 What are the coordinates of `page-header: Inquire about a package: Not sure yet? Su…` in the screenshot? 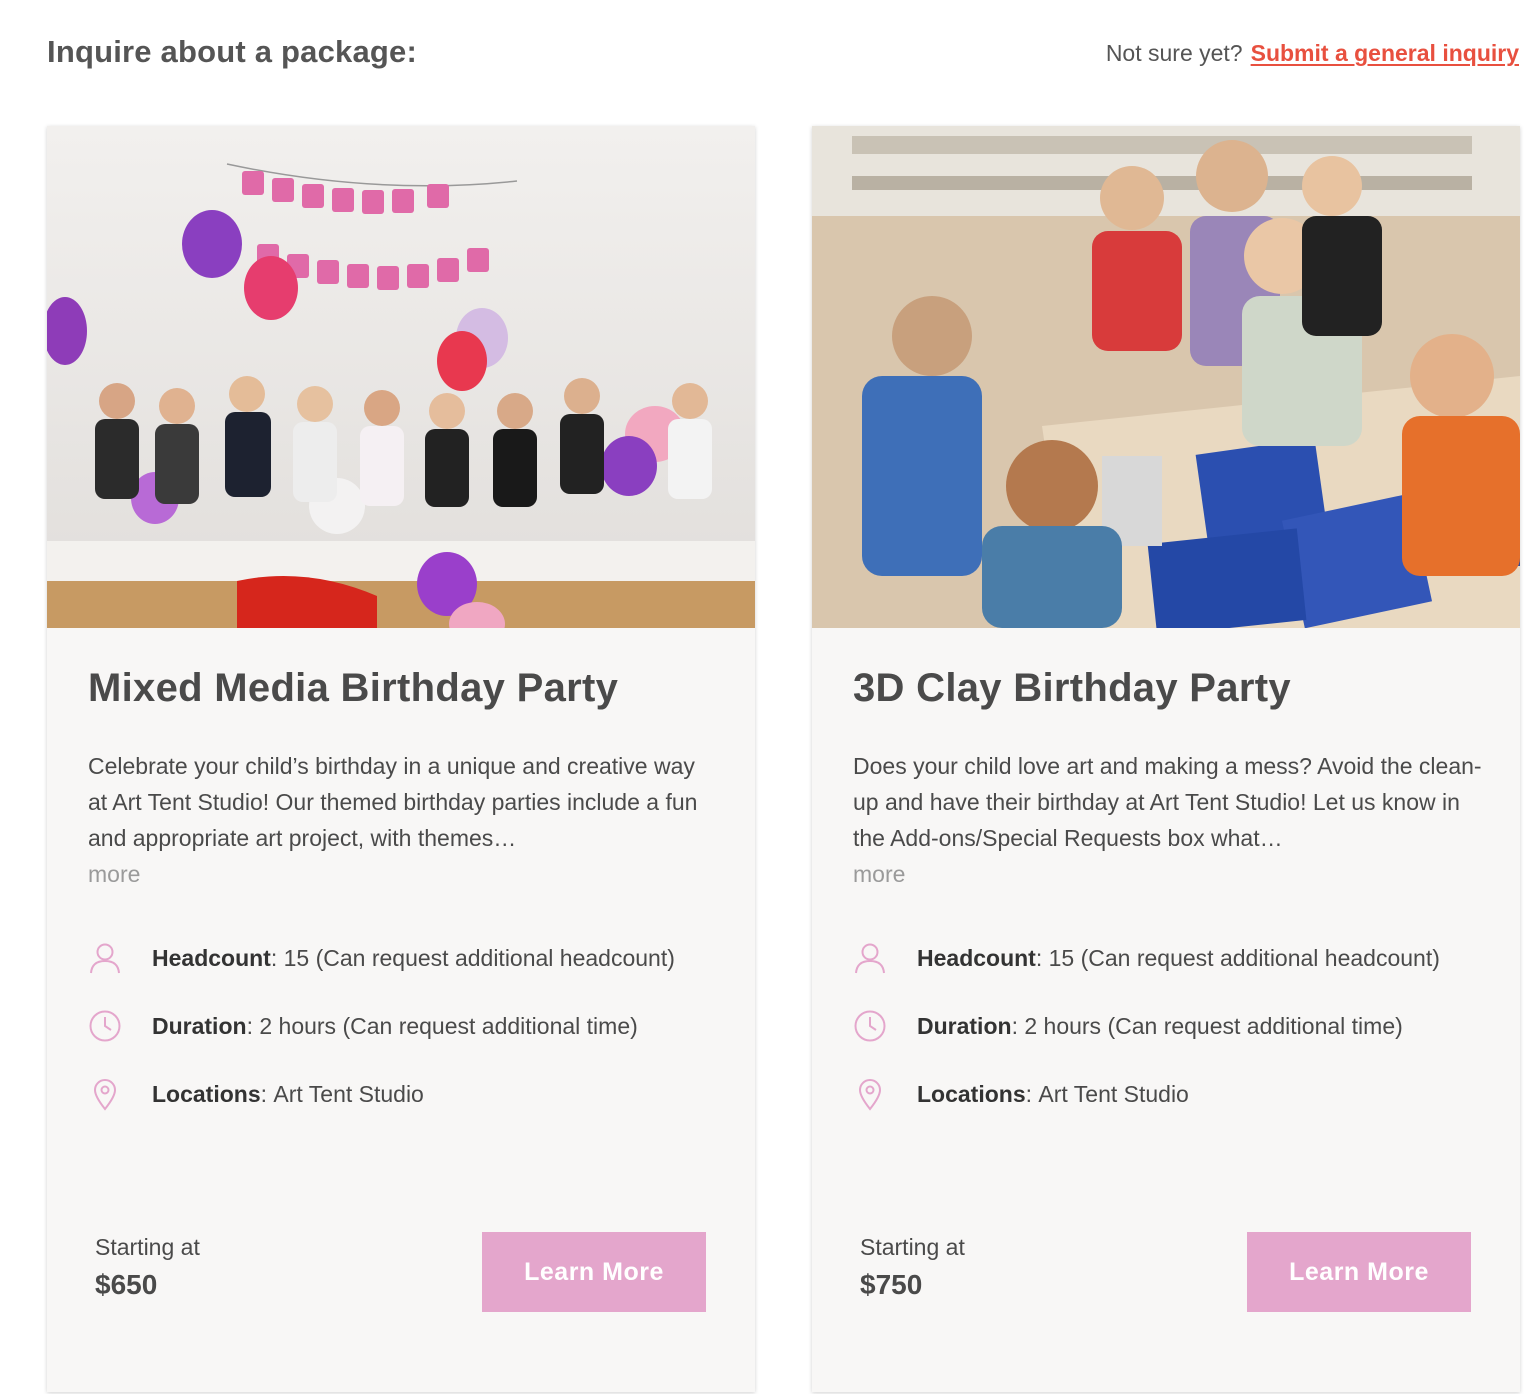 It's located at (783, 56).